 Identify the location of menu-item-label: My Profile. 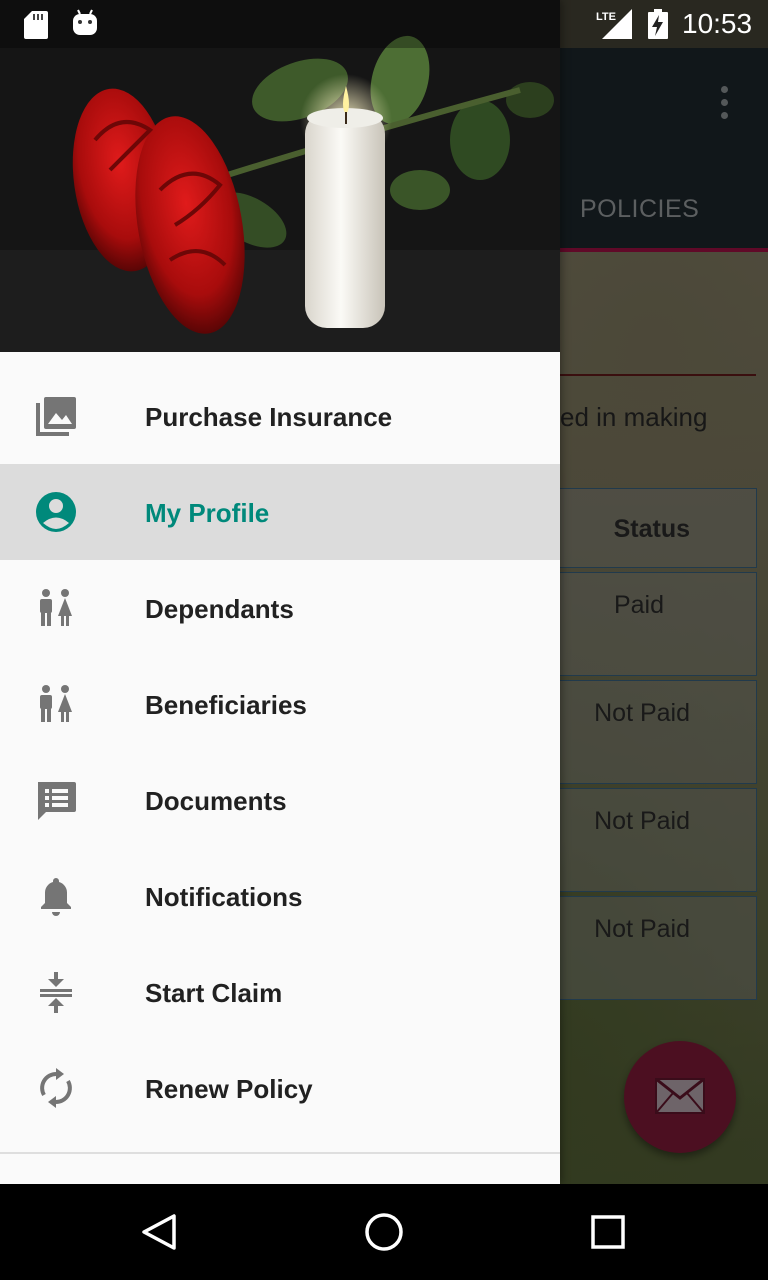
(207, 513).